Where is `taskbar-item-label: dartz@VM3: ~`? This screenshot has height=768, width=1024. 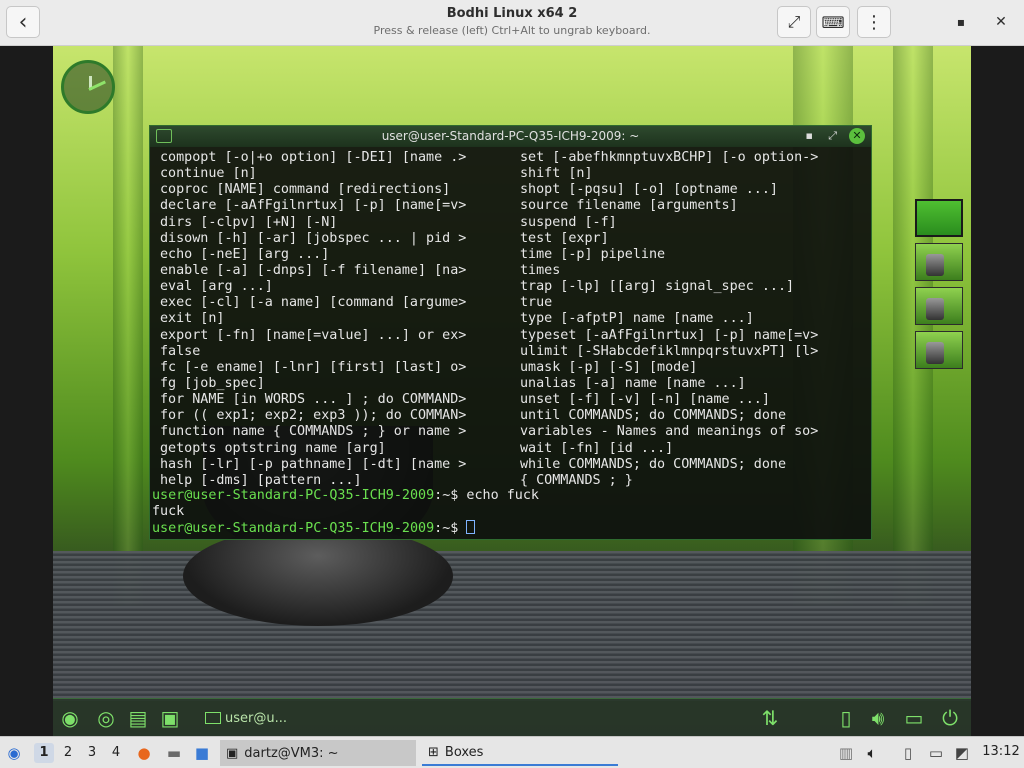
taskbar-item-label: dartz@VM3: ~ is located at coordinates (291, 753).